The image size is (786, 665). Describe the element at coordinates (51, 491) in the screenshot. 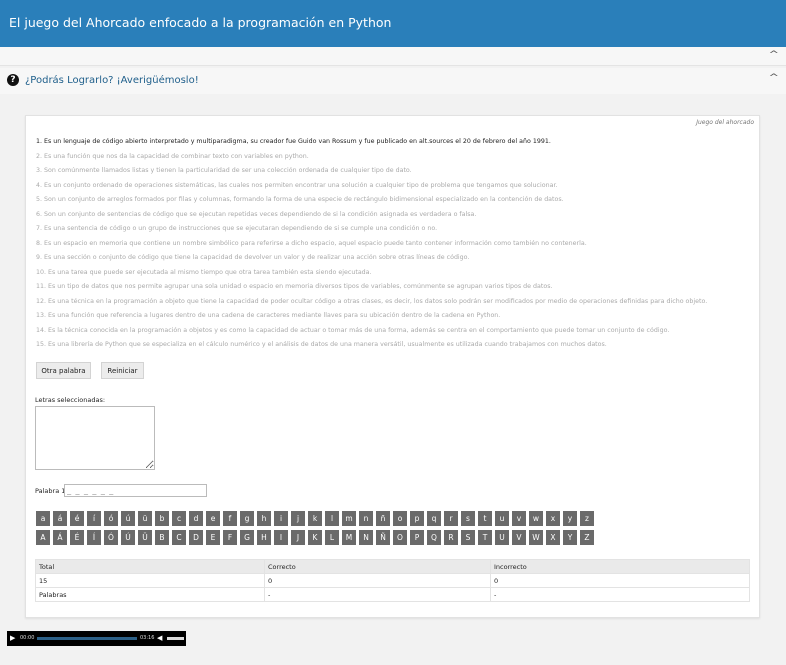

I see `word-label: Palabra 1:` at that location.